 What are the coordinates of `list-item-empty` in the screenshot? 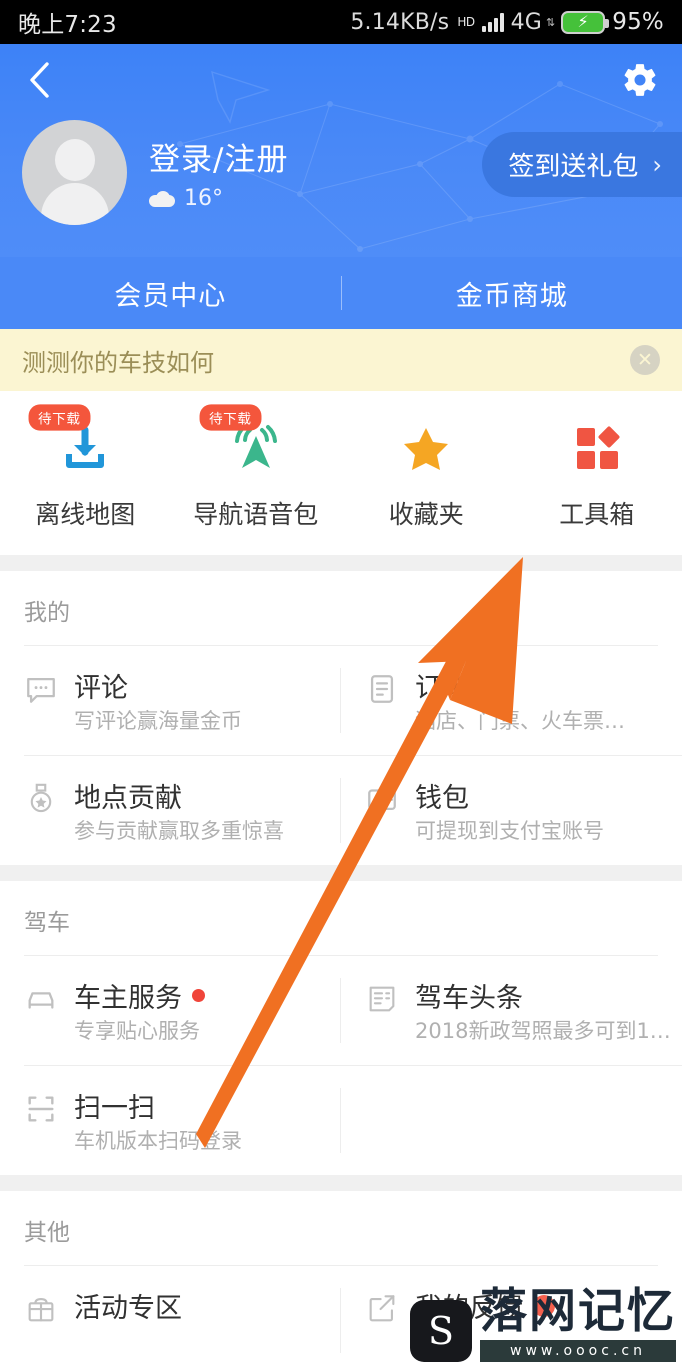 It's located at (511, 1120).